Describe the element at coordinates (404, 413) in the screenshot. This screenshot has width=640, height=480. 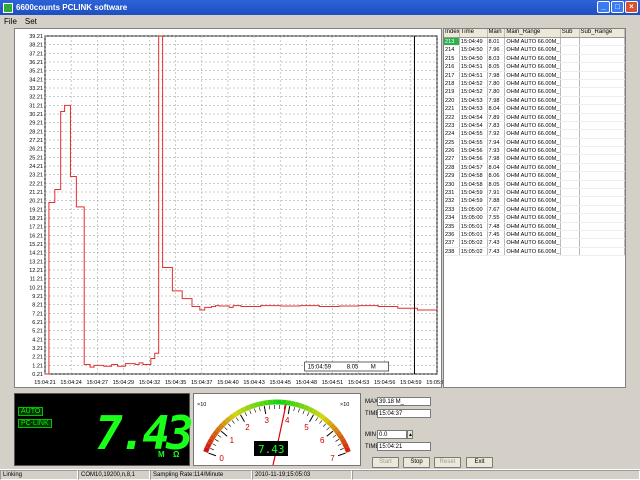
I see `max-time-field: 15:04:37` at that location.